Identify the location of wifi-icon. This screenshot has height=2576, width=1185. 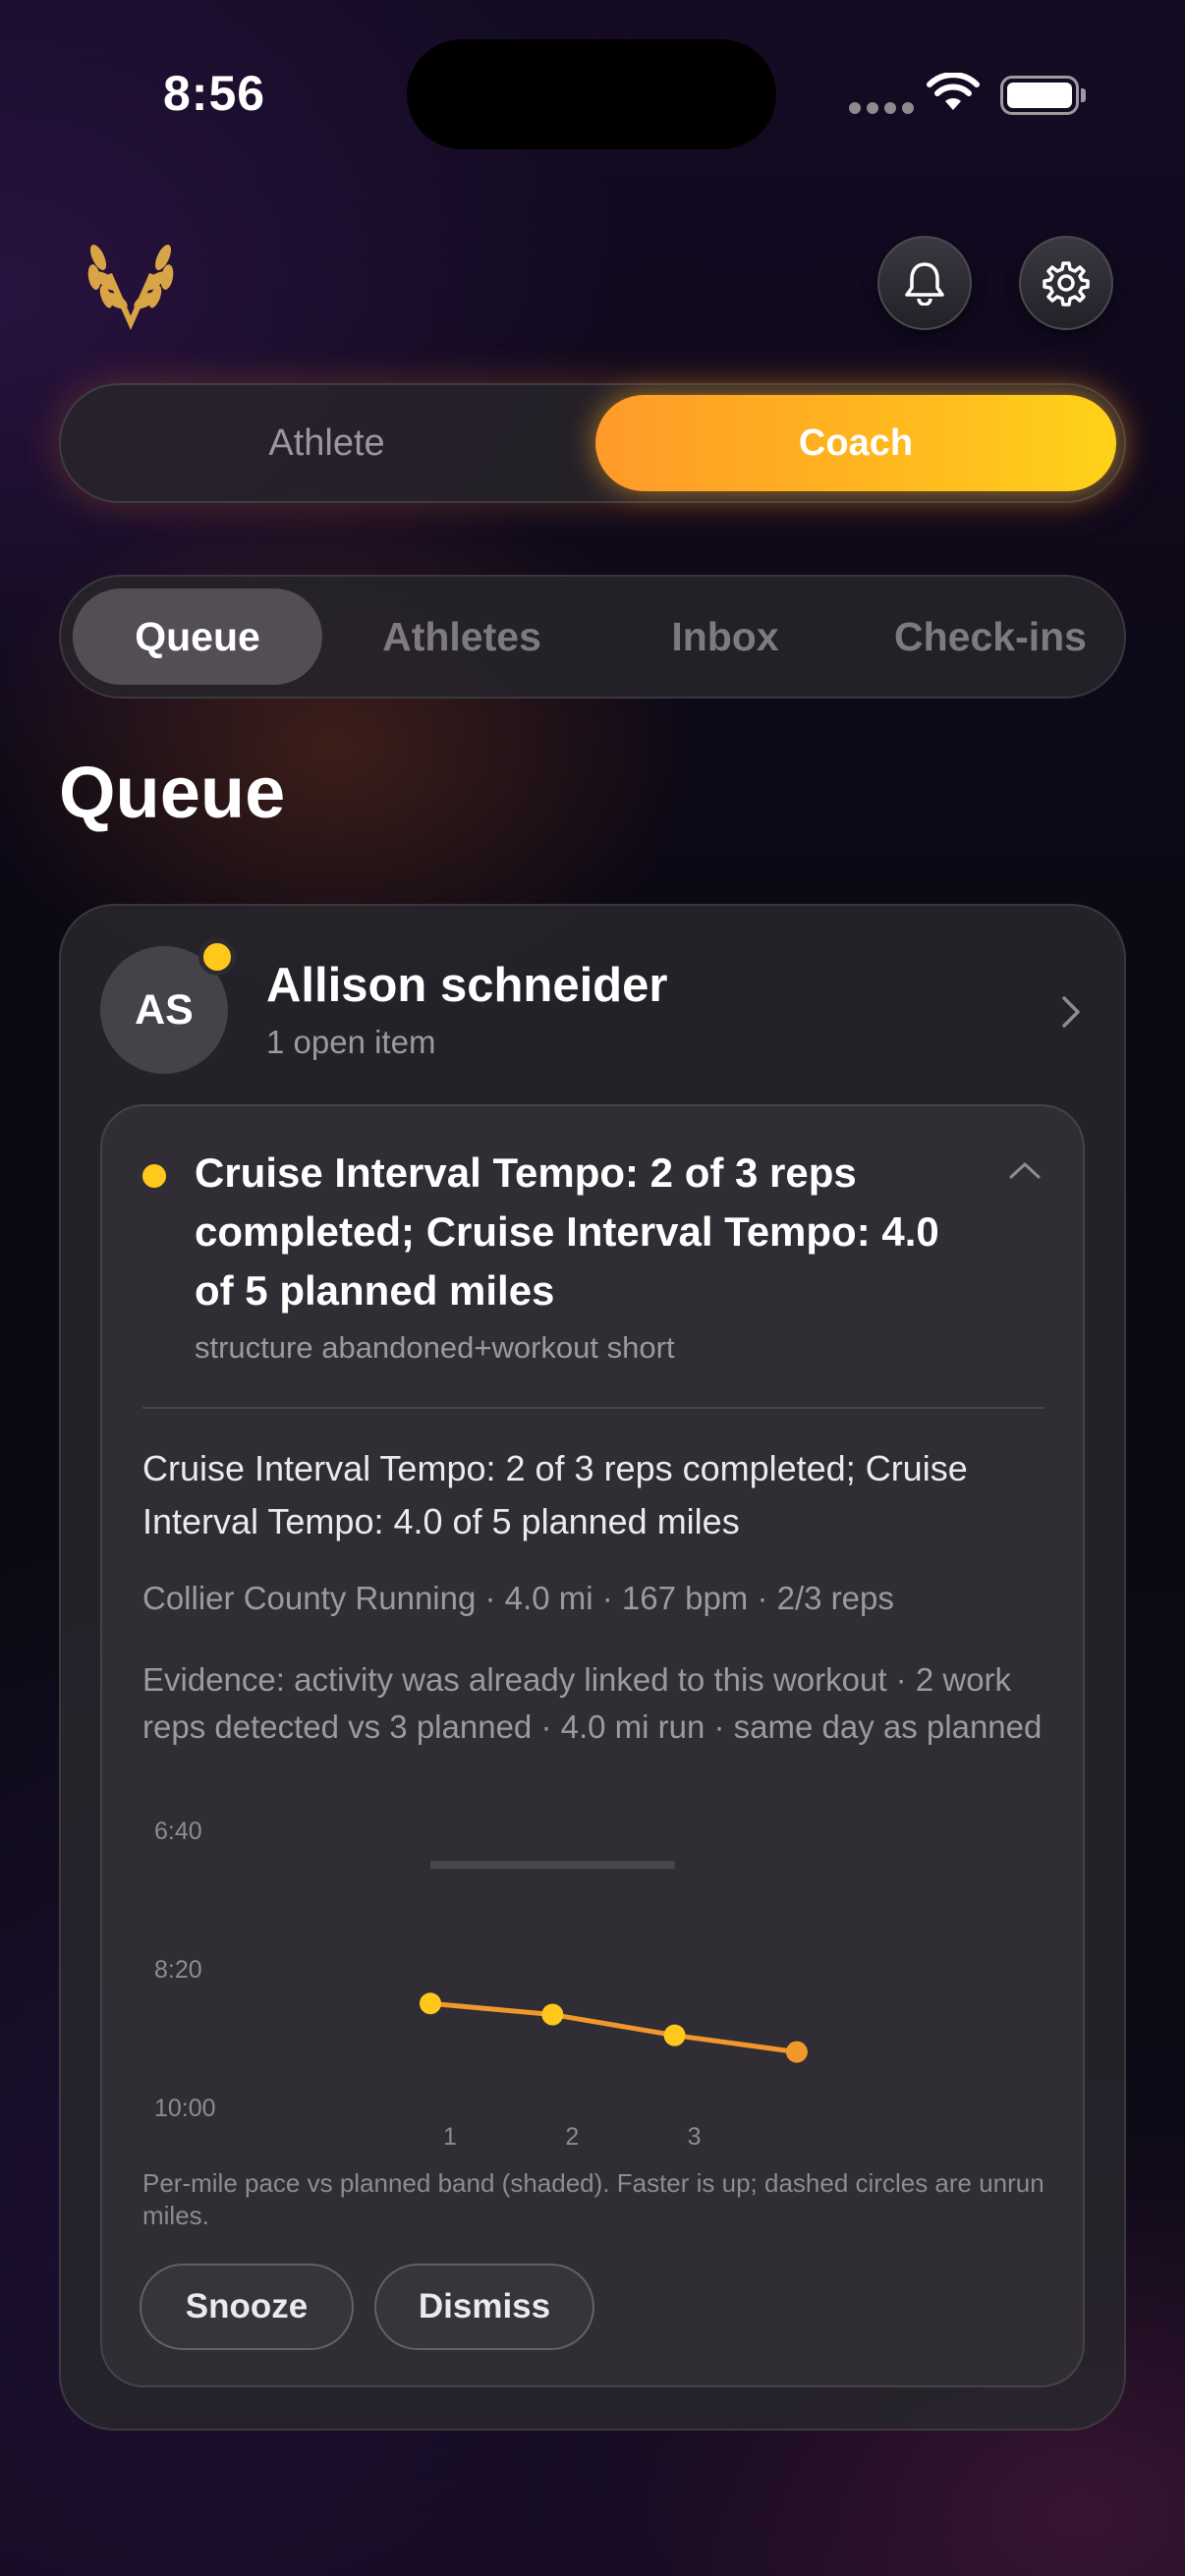
(954, 91).